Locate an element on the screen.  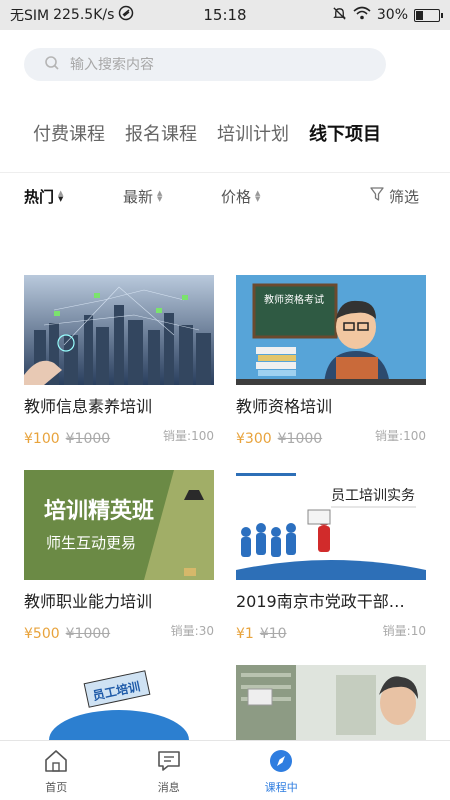
course-image-library is located at coordinates (331, 702).